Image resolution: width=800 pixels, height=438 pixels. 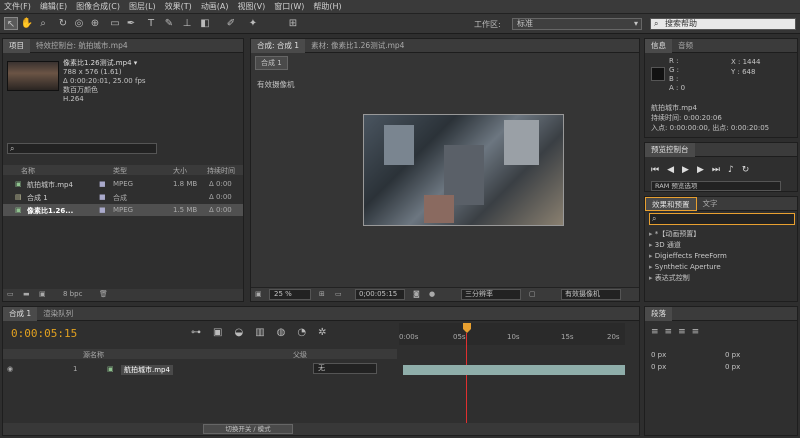 What do you see at coordinates (27, 23) in the screenshot?
I see `hand-tool-icon: ✋` at bounding box center [27, 23].